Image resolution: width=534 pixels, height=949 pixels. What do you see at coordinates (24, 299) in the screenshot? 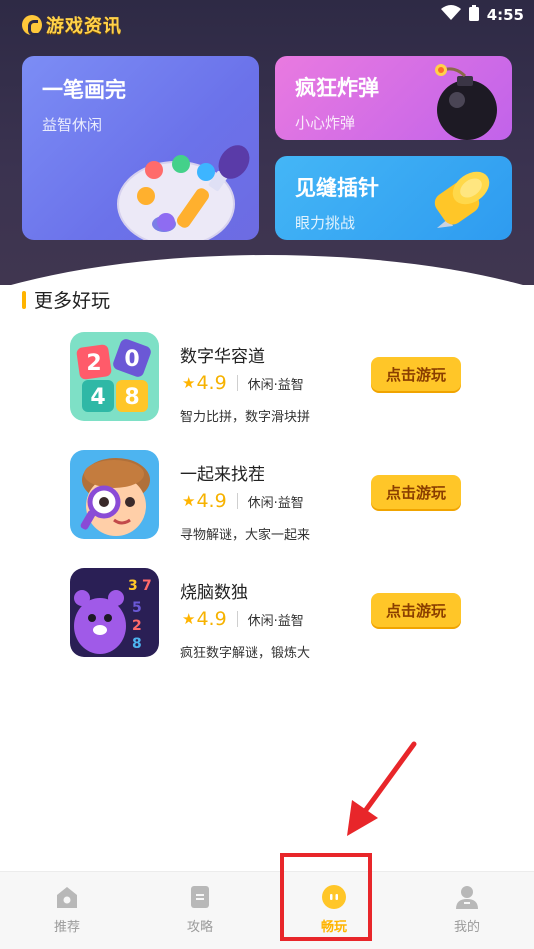
I see `section-accent-bar` at bounding box center [24, 299].